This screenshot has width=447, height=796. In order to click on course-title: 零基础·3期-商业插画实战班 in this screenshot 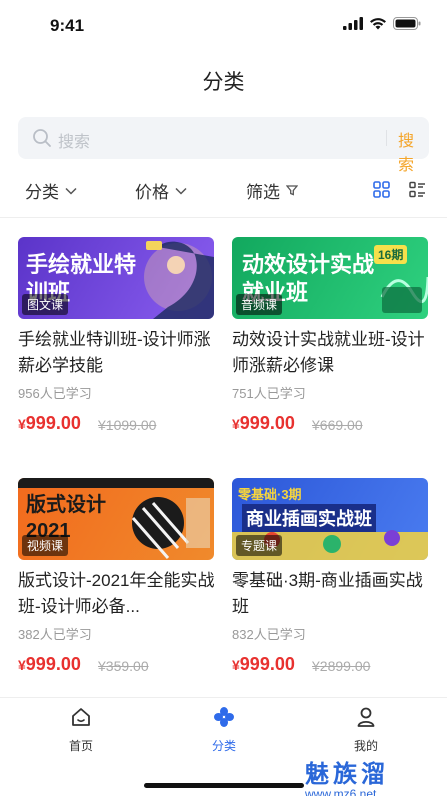, I will do `click(332, 594)`.